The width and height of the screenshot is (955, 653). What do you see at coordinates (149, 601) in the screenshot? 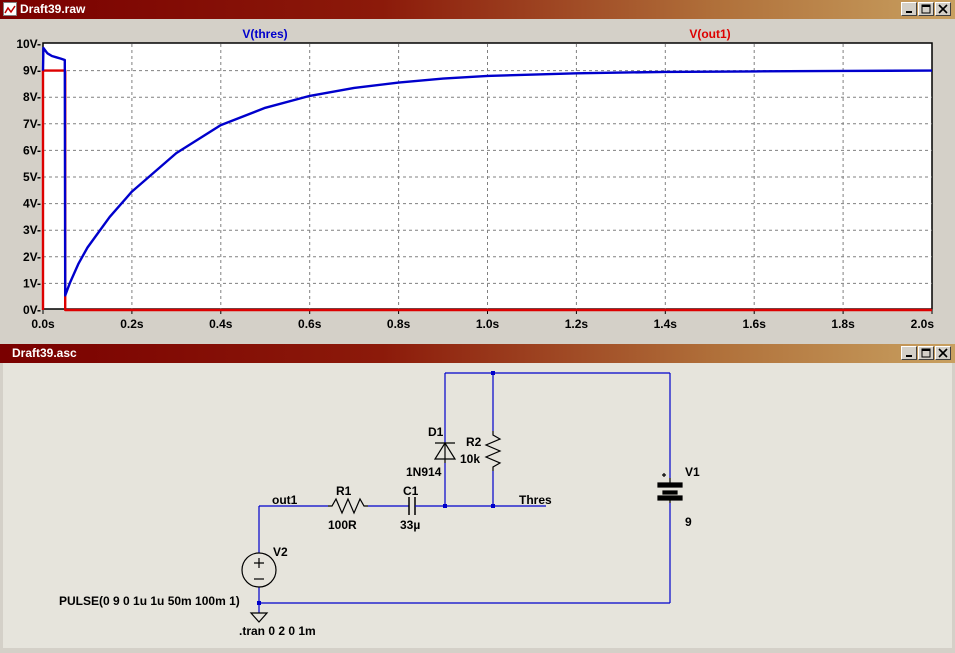
I see `v2-value-label: PULSE(0 9 0 1u 1u 50m 100m 1)` at bounding box center [149, 601].